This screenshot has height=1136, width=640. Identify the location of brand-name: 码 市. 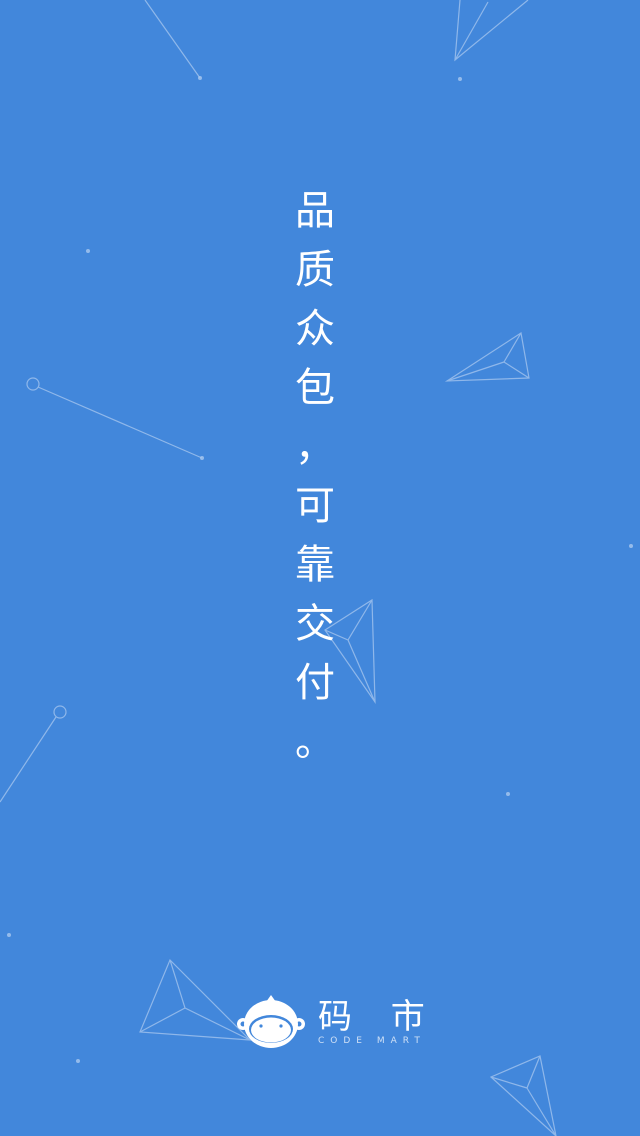
(378, 1016).